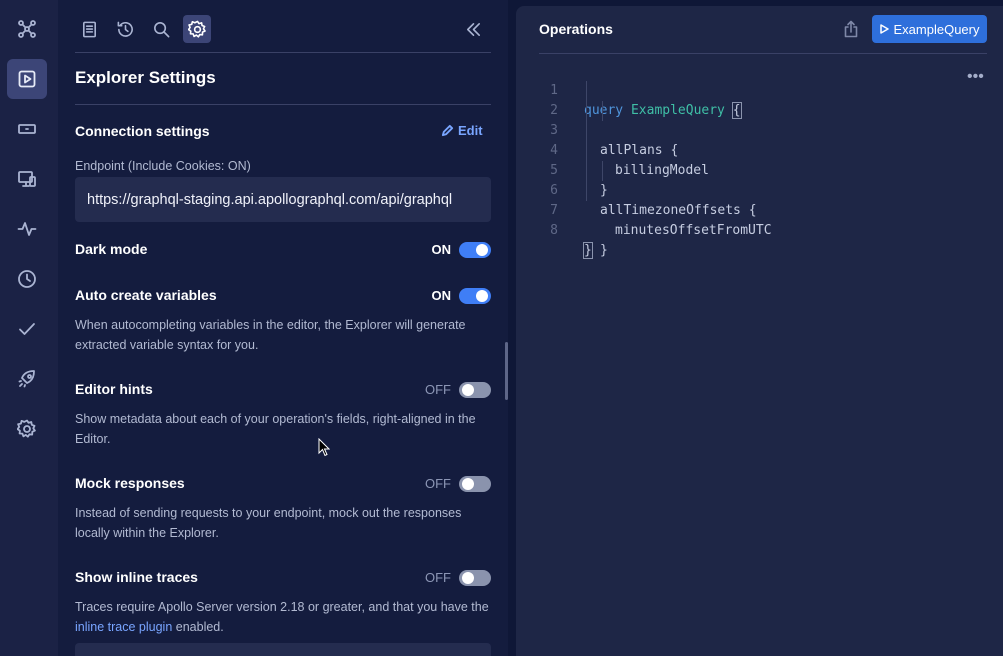 The height and width of the screenshot is (656, 1003). I want to click on inline-trace-plugin-link: inline trace plugin, so click(123, 627).